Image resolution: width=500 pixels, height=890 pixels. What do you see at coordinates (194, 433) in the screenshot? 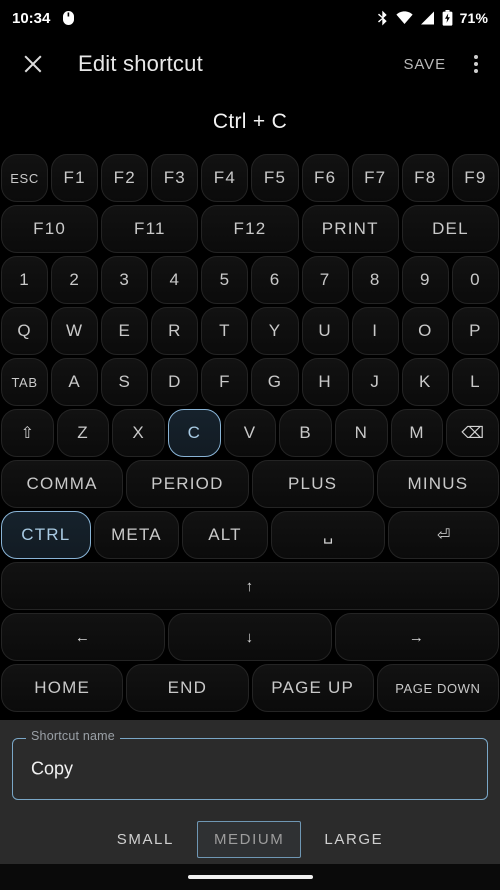
I see `key-c: C` at bounding box center [194, 433].